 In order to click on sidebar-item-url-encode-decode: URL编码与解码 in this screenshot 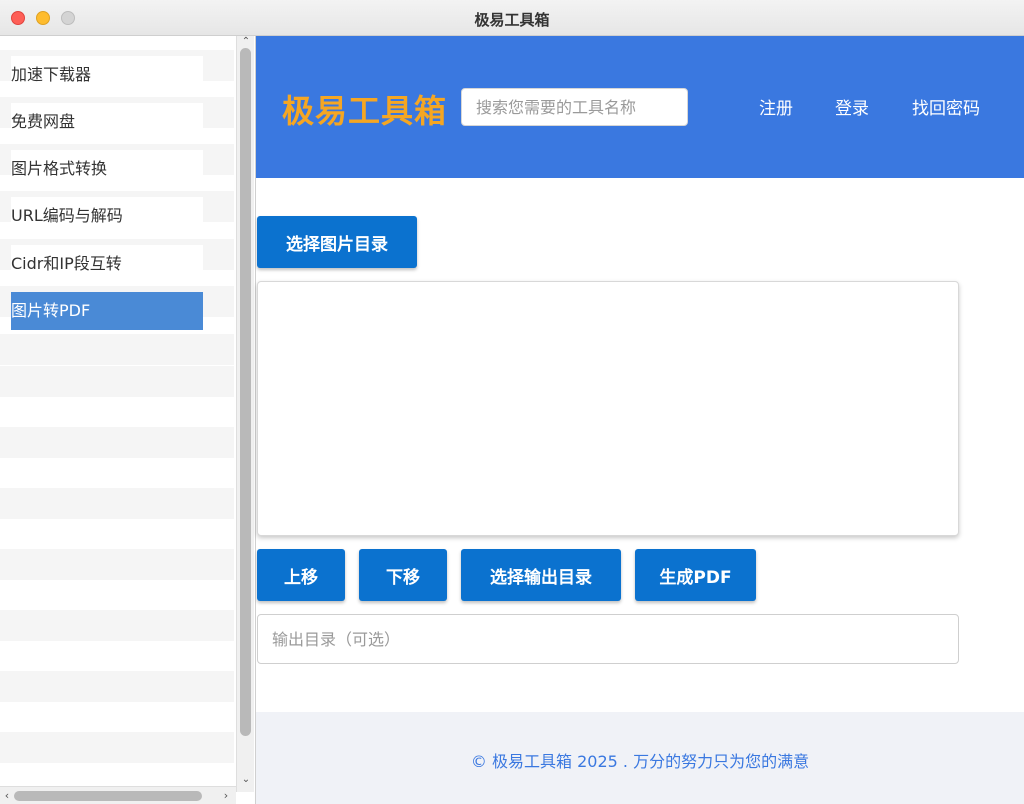, I will do `click(107, 216)`.